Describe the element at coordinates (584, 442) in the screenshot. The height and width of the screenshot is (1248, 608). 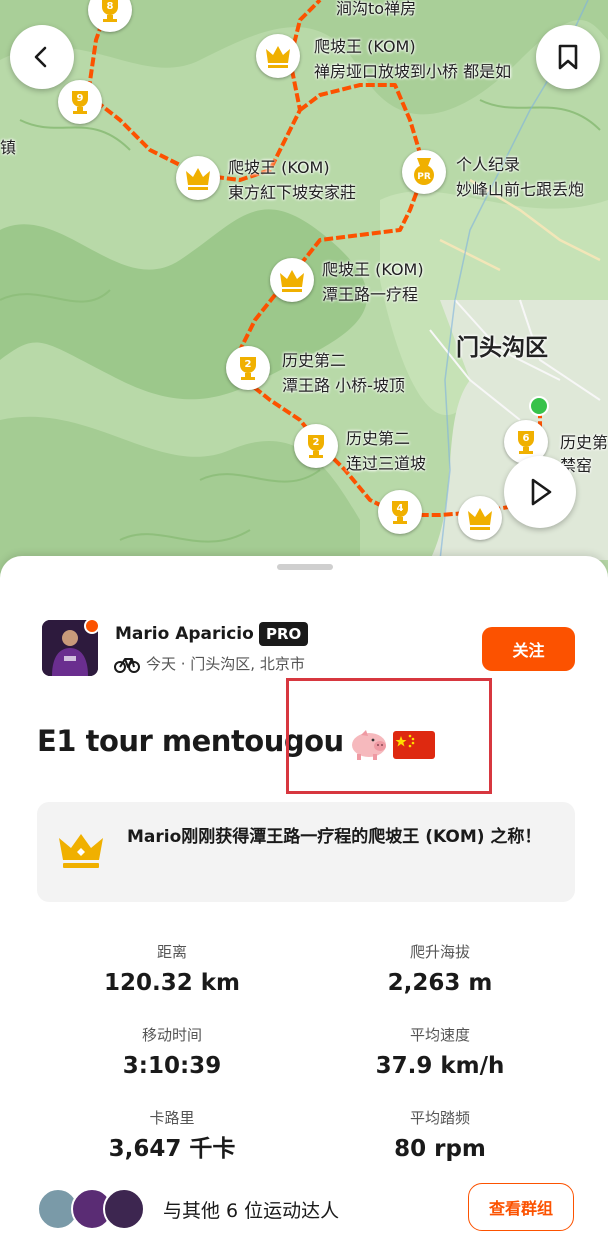
I see `segment-title-8: 历史第` at that location.